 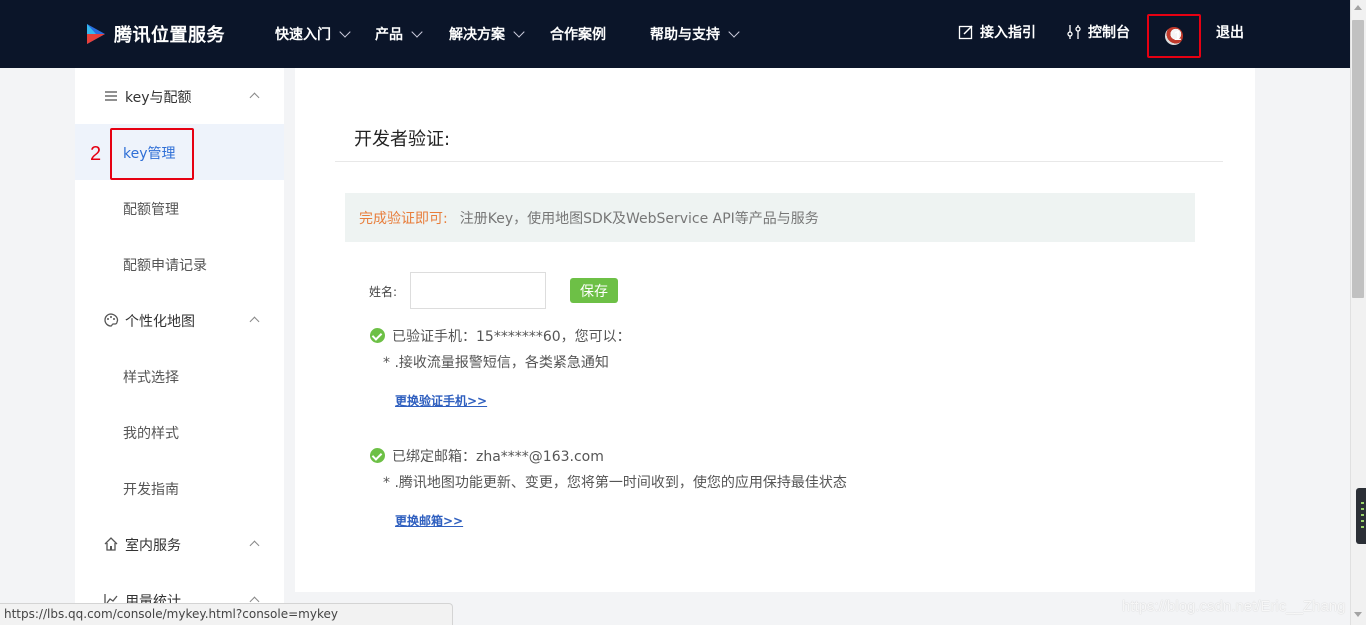 What do you see at coordinates (429, 520) in the screenshot?
I see `change-email-link: 更换邮箱>>` at bounding box center [429, 520].